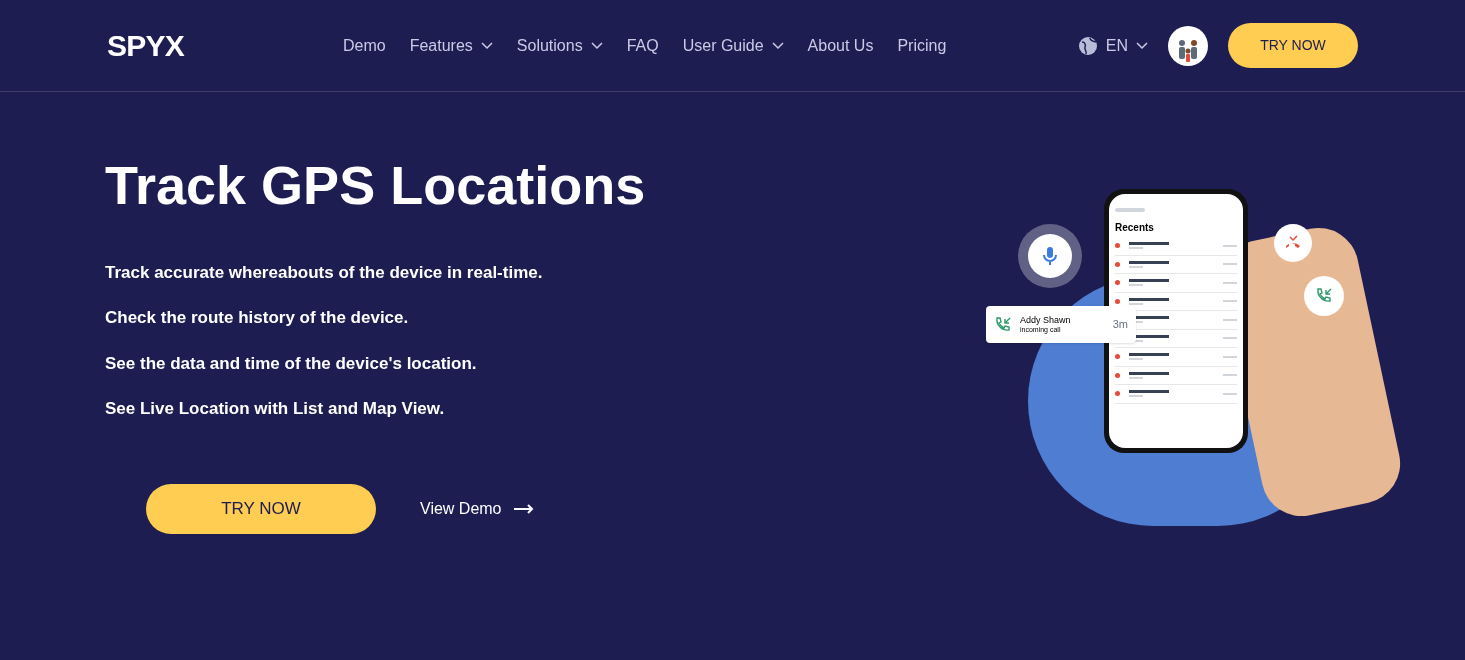 The width and height of the screenshot is (1465, 660). What do you see at coordinates (1293, 243) in the screenshot?
I see `declined-call-icon` at bounding box center [1293, 243].